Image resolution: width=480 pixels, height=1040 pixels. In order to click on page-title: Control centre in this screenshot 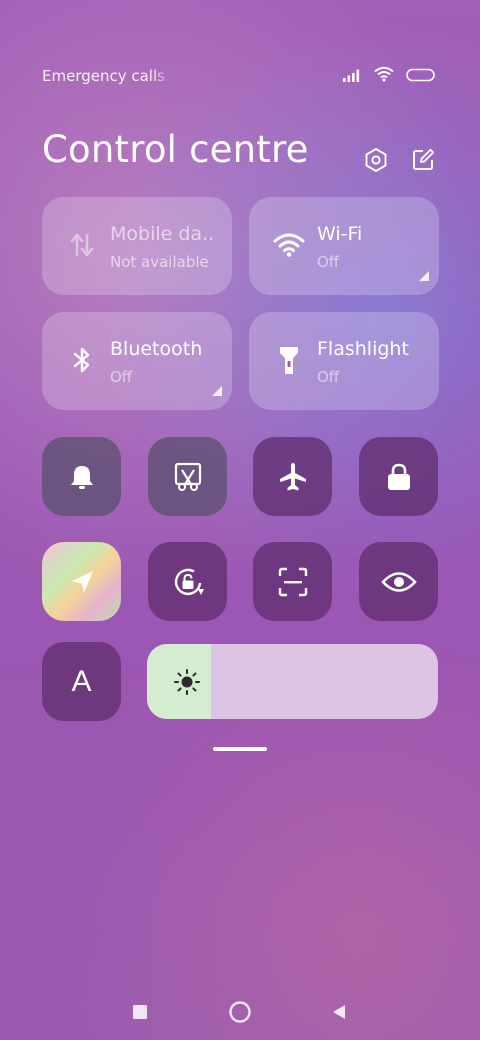, I will do `click(175, 149)`.